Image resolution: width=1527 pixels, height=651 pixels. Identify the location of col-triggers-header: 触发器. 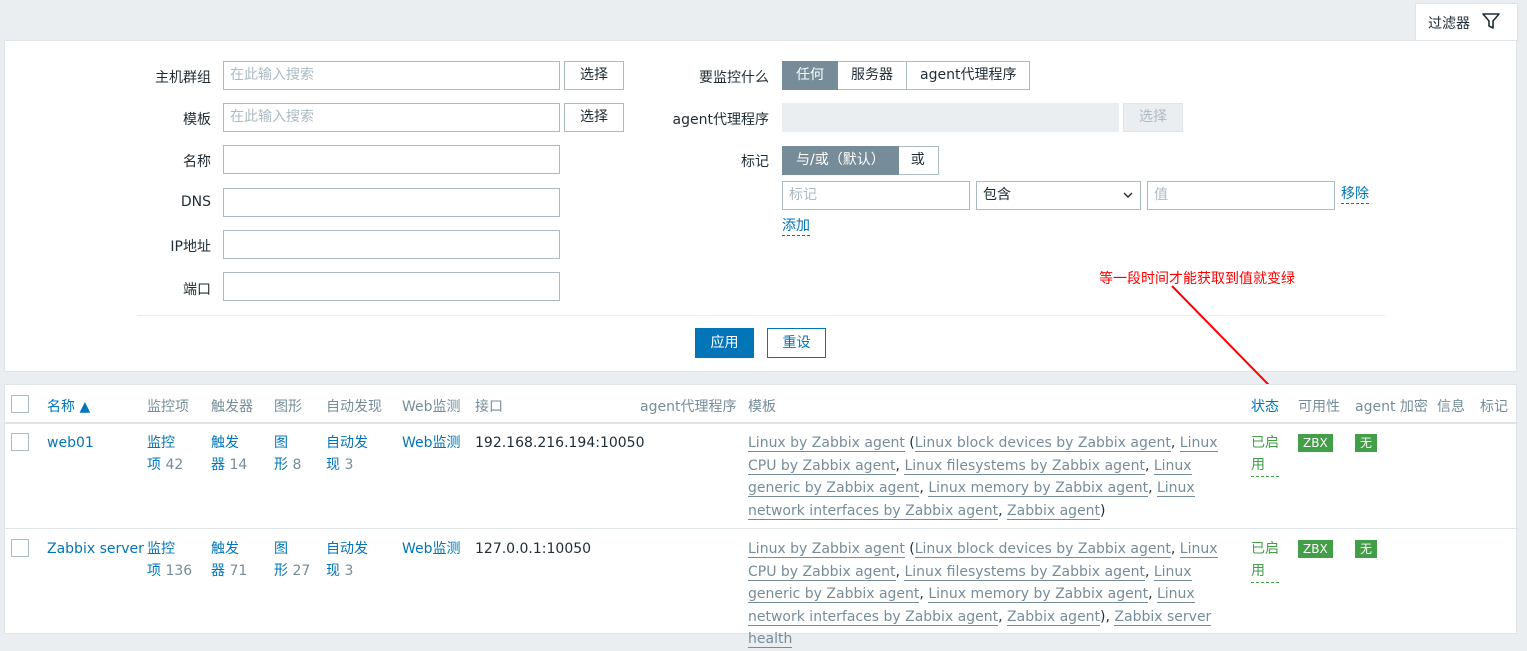
(232, 407).